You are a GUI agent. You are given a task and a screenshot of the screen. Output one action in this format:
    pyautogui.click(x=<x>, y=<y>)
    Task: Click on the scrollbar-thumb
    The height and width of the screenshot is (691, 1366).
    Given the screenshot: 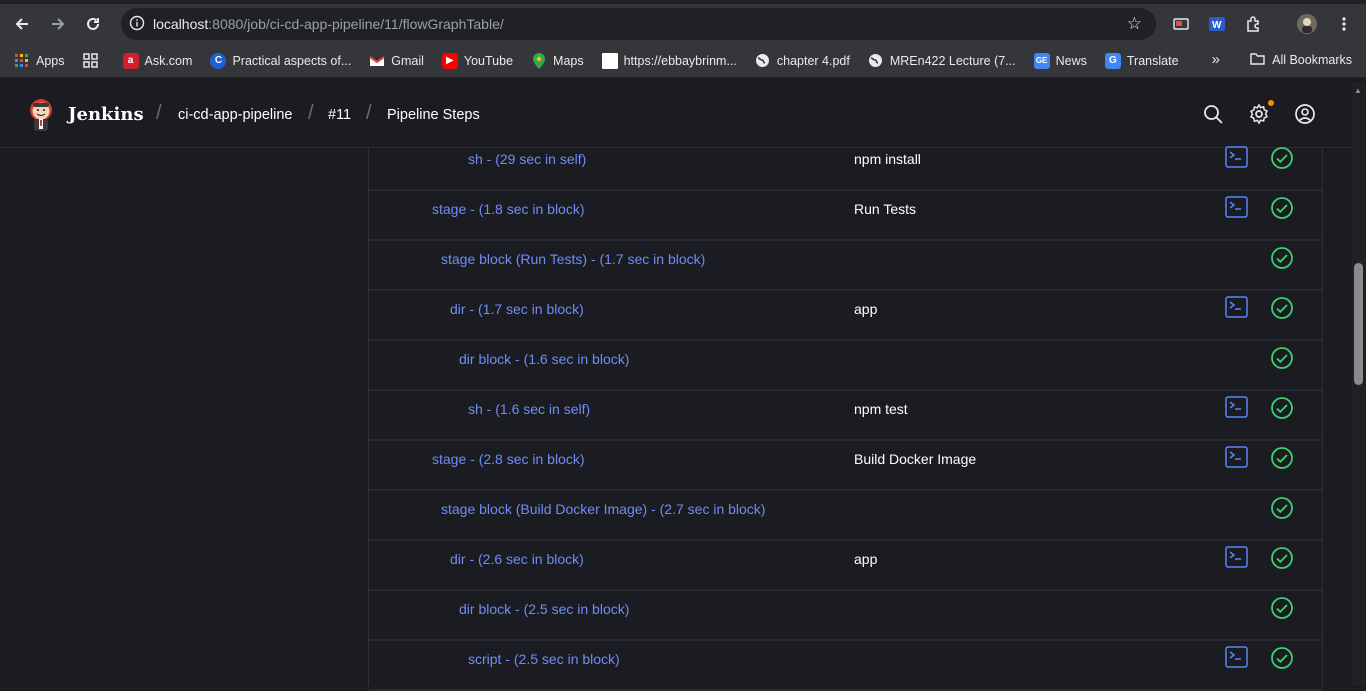 What is the action you would take?
    pyautogui.click(x=1358, y=324)
    